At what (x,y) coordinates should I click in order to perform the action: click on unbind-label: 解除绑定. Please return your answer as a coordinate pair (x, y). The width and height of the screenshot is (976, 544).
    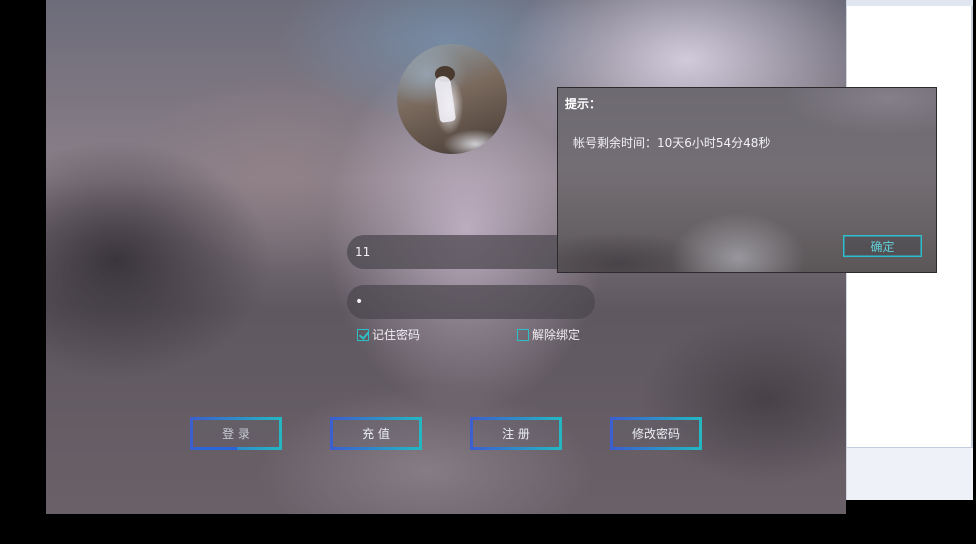
    Looking at the image, I should click on (556, 335).